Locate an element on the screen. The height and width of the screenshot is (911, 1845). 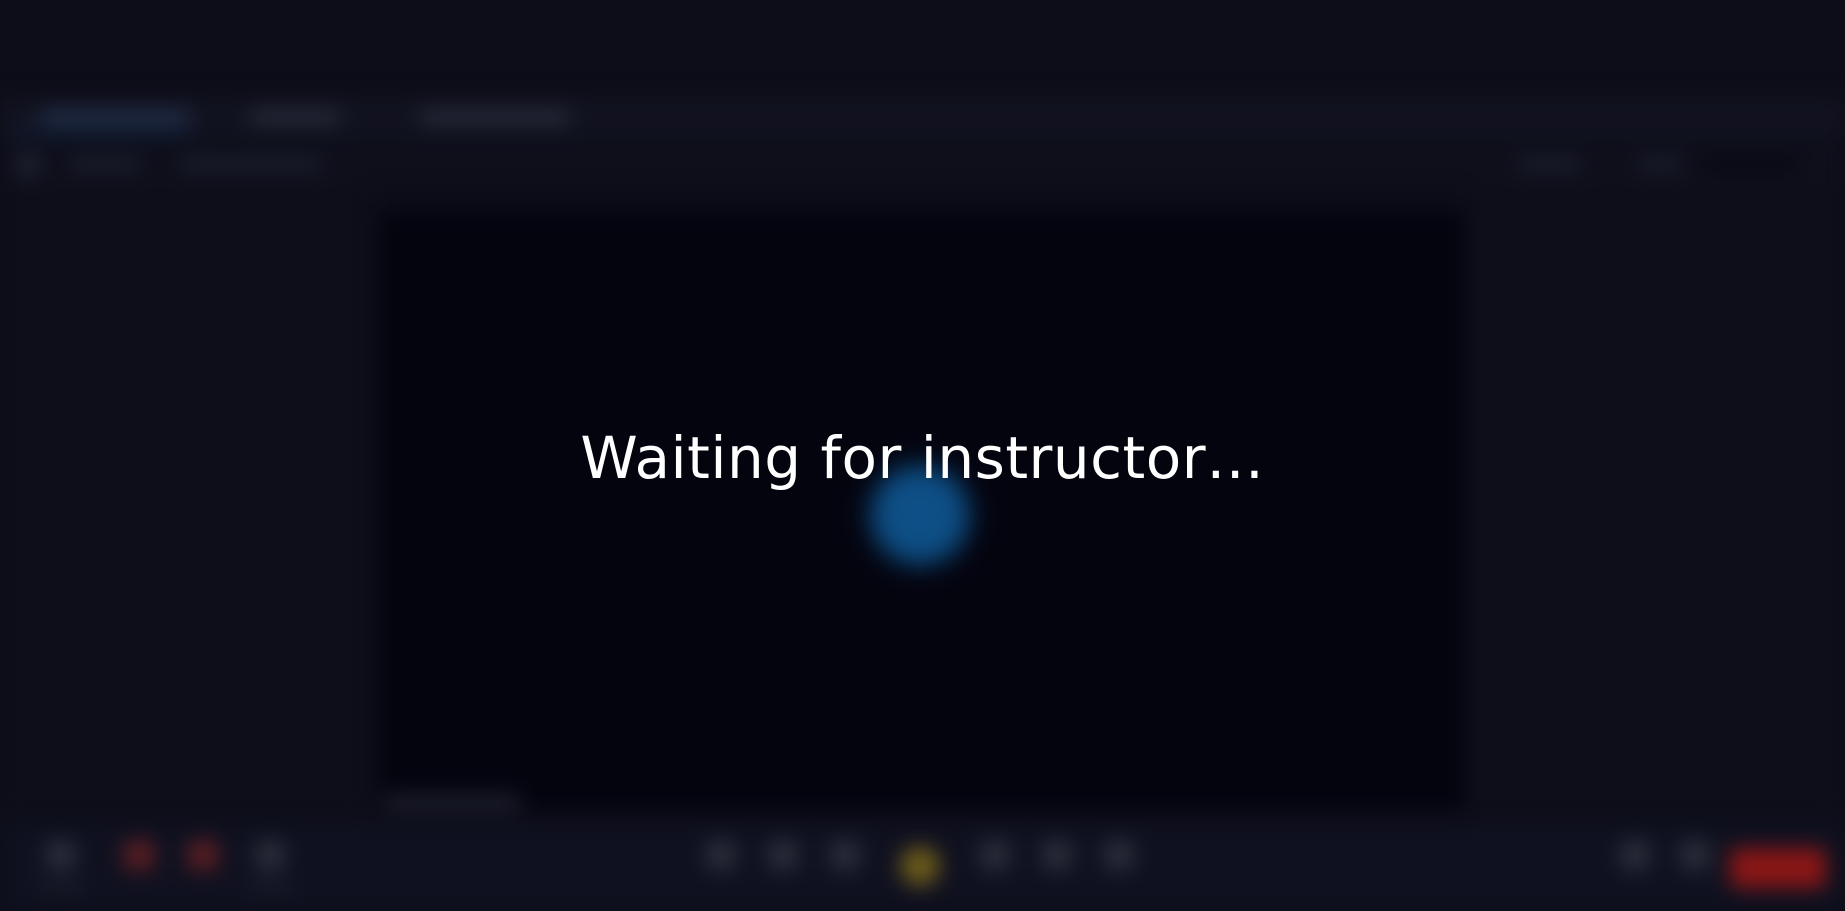
share-screen-icon is located at coordinates (721, 855).